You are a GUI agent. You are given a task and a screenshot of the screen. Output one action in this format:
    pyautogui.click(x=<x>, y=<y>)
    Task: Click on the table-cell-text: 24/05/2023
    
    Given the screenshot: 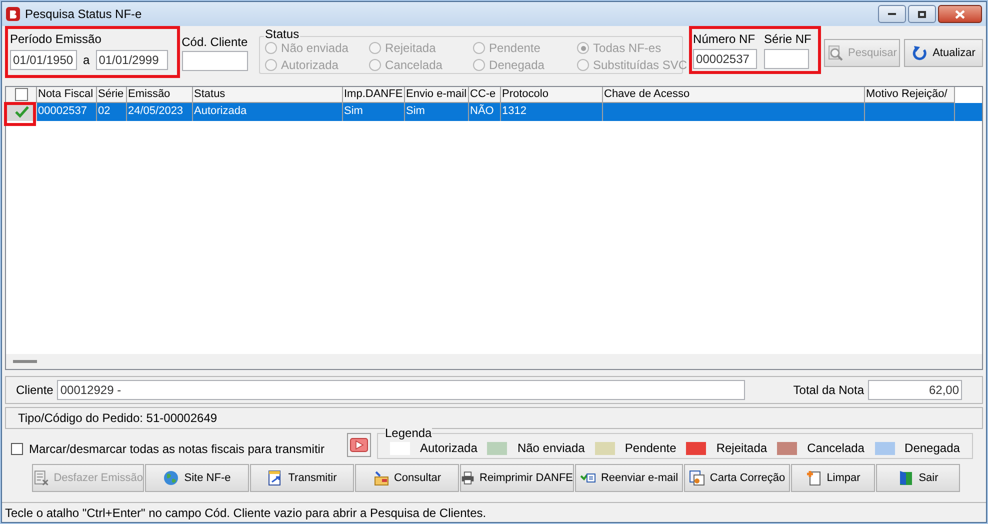 What is the action you would take?
    pyautogui.click(x=156, y=111)
    